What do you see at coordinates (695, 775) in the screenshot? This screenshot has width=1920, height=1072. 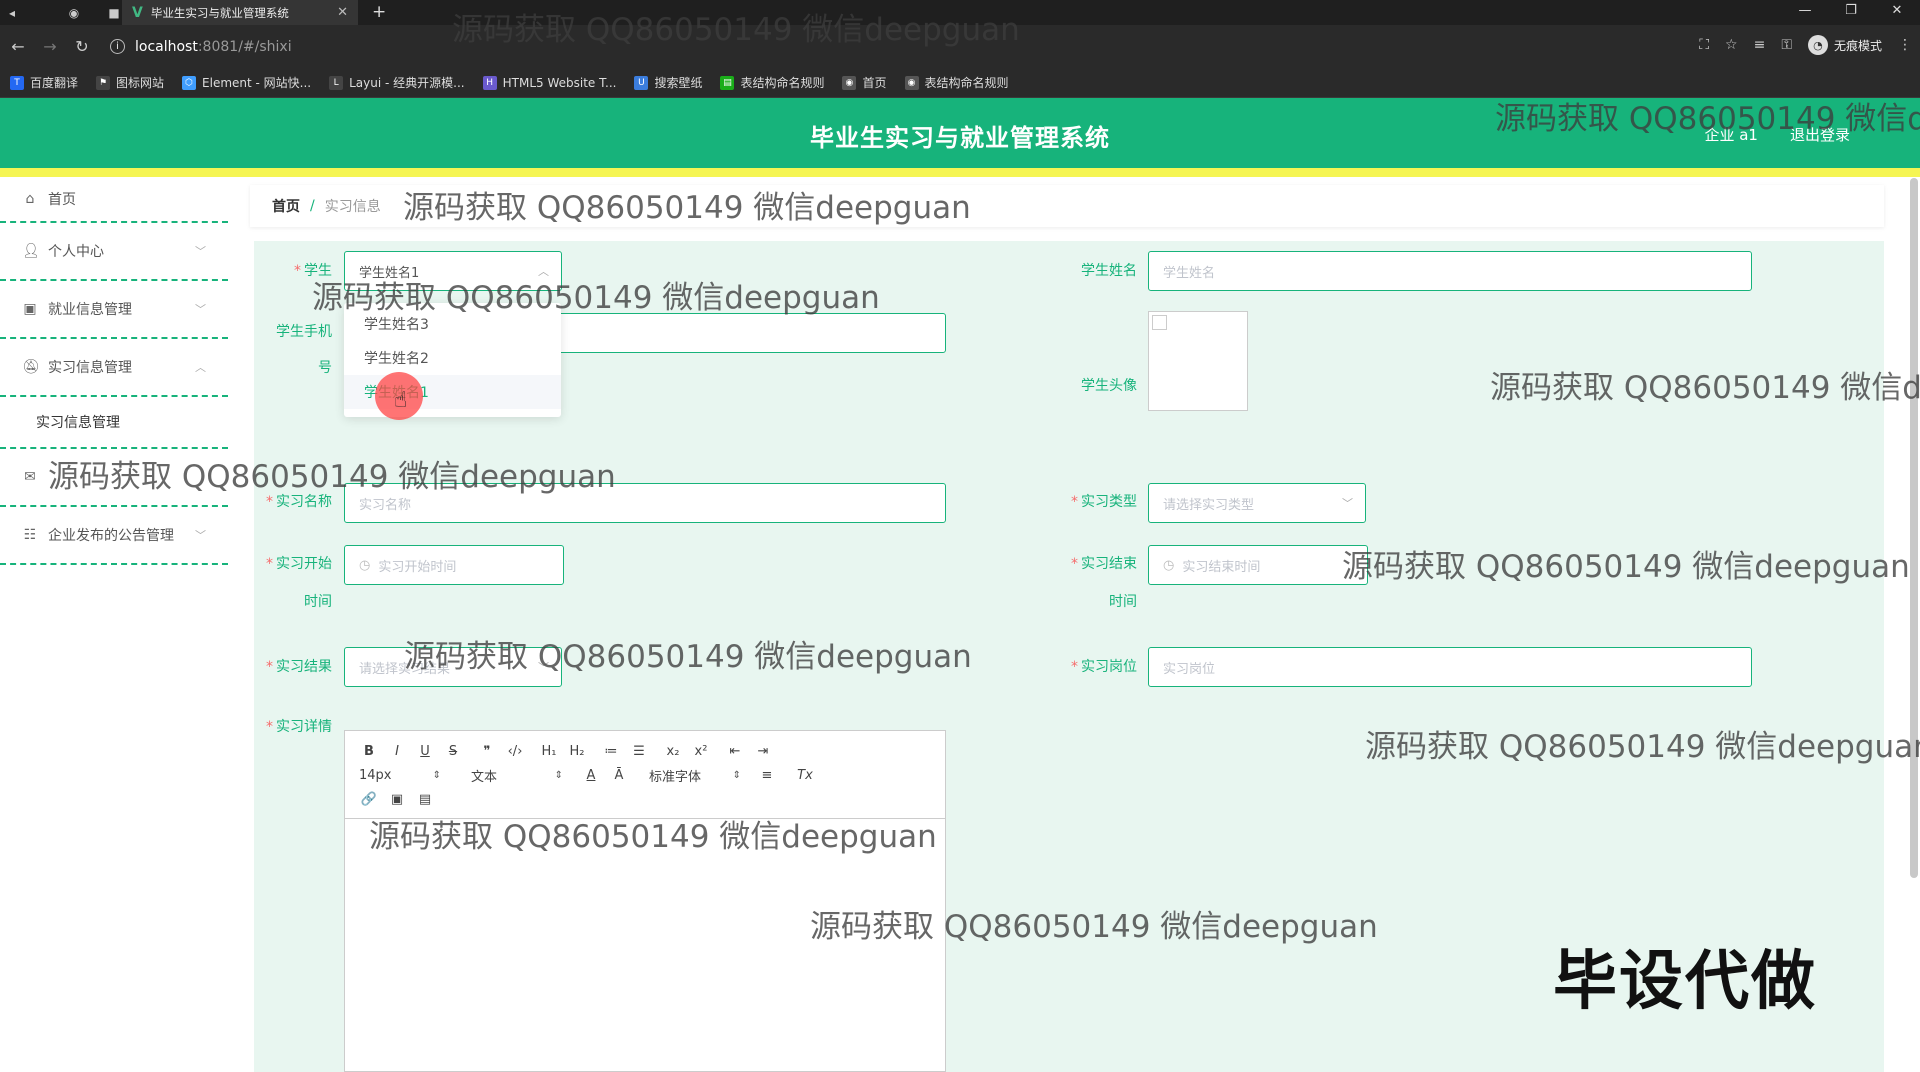 I see `font-family-select: 标准字体 ⇕` at bounding box center [695, 775].